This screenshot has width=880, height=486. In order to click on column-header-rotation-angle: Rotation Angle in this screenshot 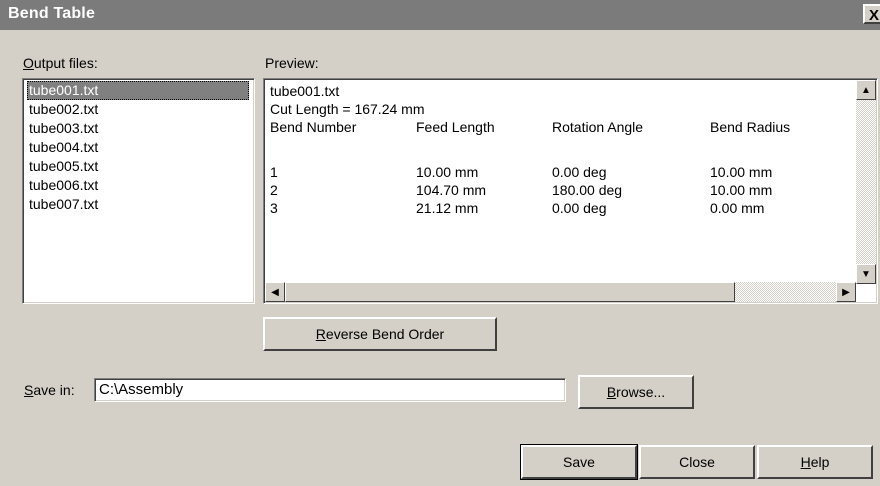, I will do `click(598, 127)`.